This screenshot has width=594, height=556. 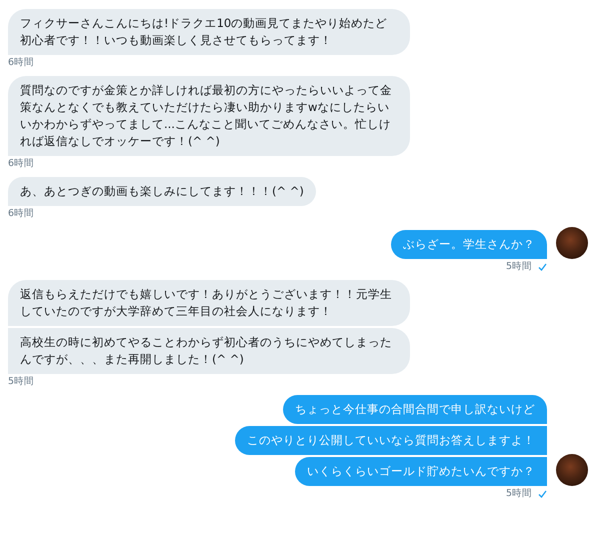 I want to click on message-bubble: ぶらざー。学生さんか？, so click(x=469, y=244).